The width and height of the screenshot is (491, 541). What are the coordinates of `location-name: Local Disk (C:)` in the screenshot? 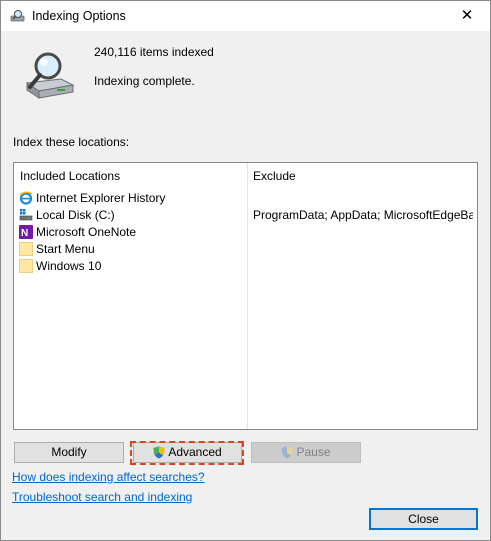 It's located at (75, 214).